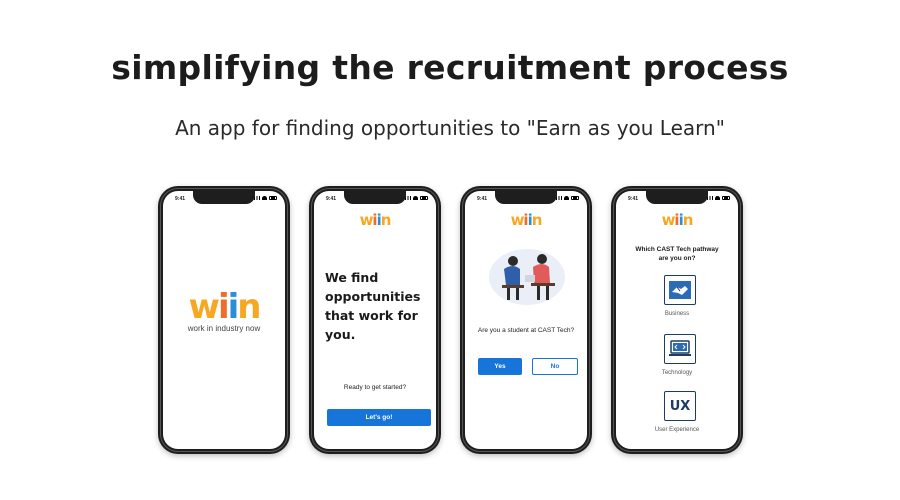 This screenshot has width=900, height=500. I want to click on logo-tagline: work in industry now, so click(224, 328).